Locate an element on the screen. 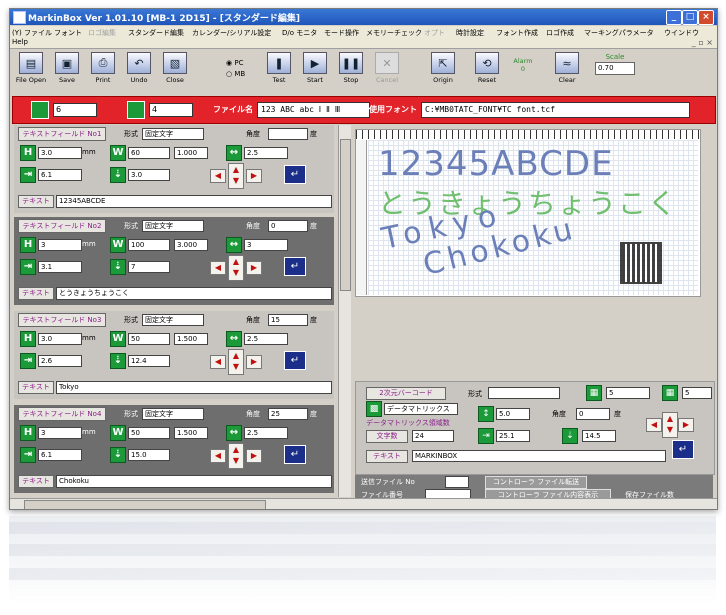 This screenshot has width=726, height=615. test-button: ❚ Test is located at coordinates (279, 68).